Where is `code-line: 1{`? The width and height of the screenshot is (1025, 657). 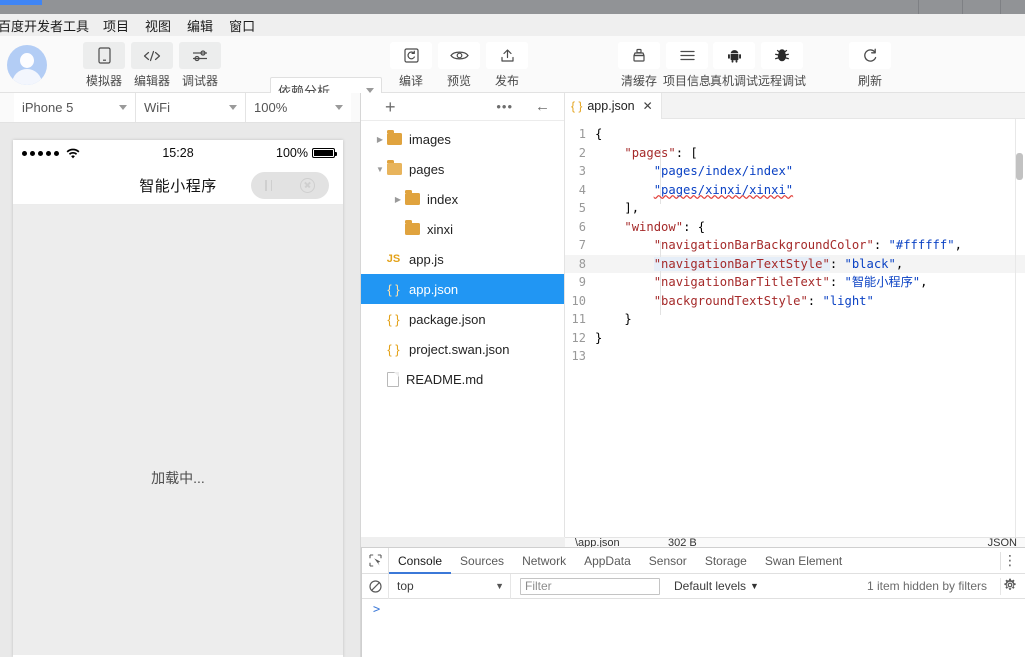 code-line: 1{ is located at coordinates (795, 134).